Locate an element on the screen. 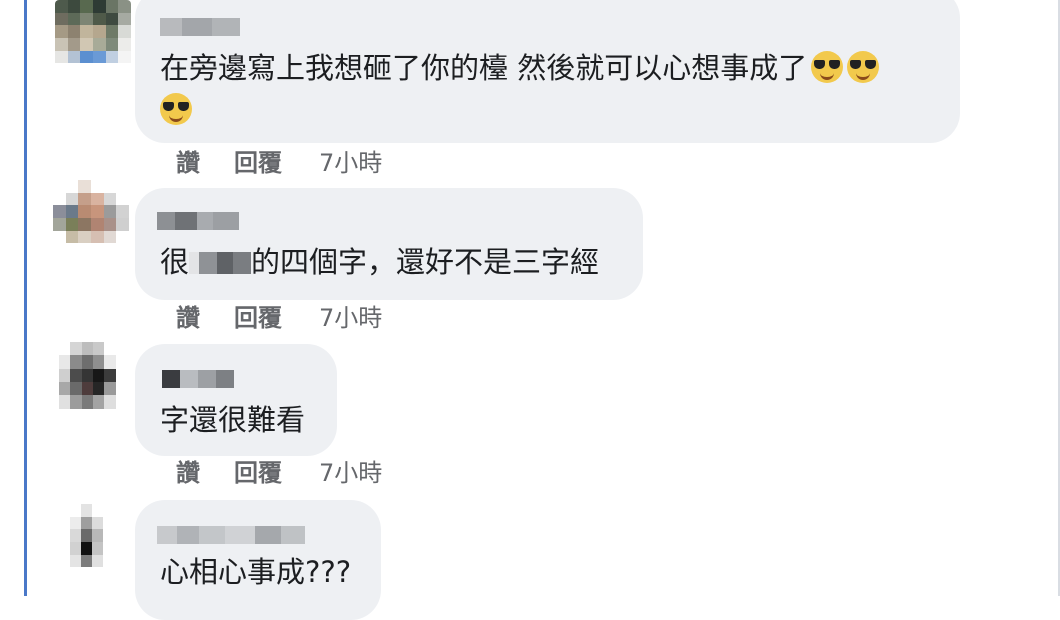 The image size is (1060, 620). comment-bubble: 很 的四個字，還好不是三字經 is located at coordinates (389, 244).